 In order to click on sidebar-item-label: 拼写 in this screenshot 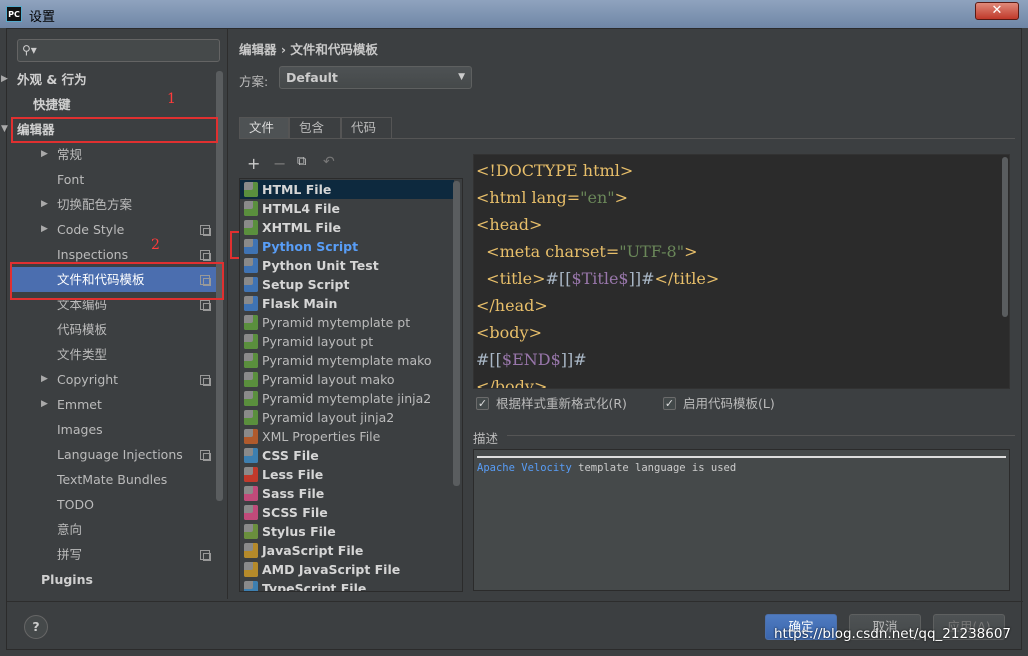, I will do `click(70, 554)`.